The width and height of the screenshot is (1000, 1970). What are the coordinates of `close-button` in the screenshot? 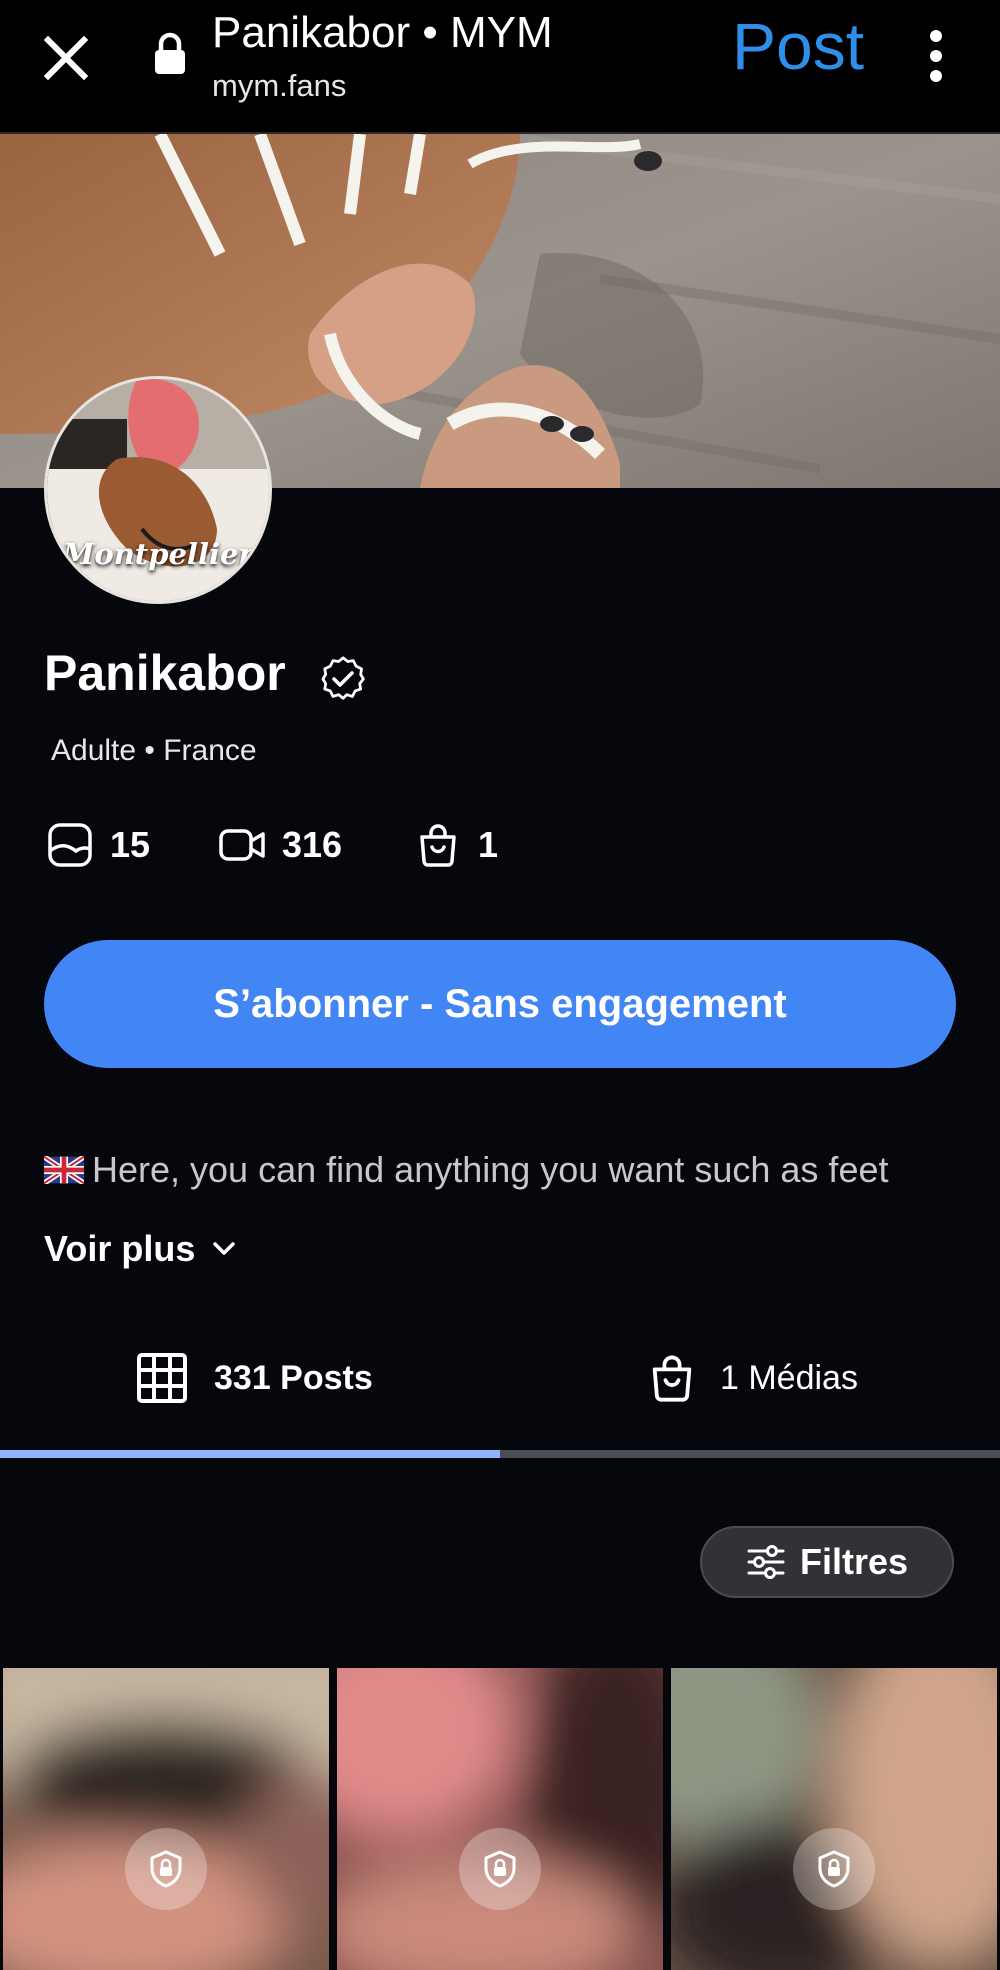 It's located at (66, 58).